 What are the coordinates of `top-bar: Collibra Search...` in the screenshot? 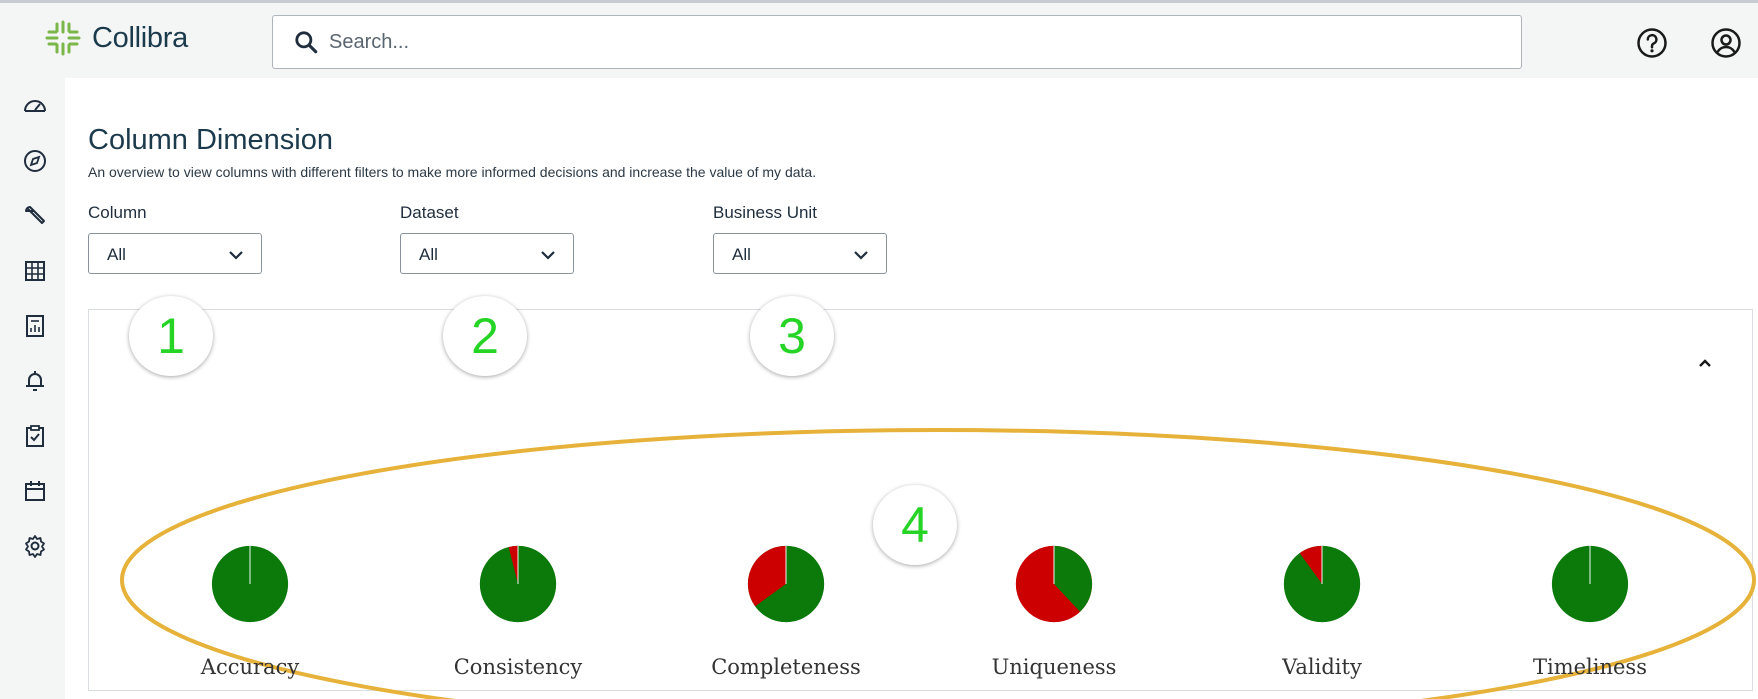 It's located at (879, 39).